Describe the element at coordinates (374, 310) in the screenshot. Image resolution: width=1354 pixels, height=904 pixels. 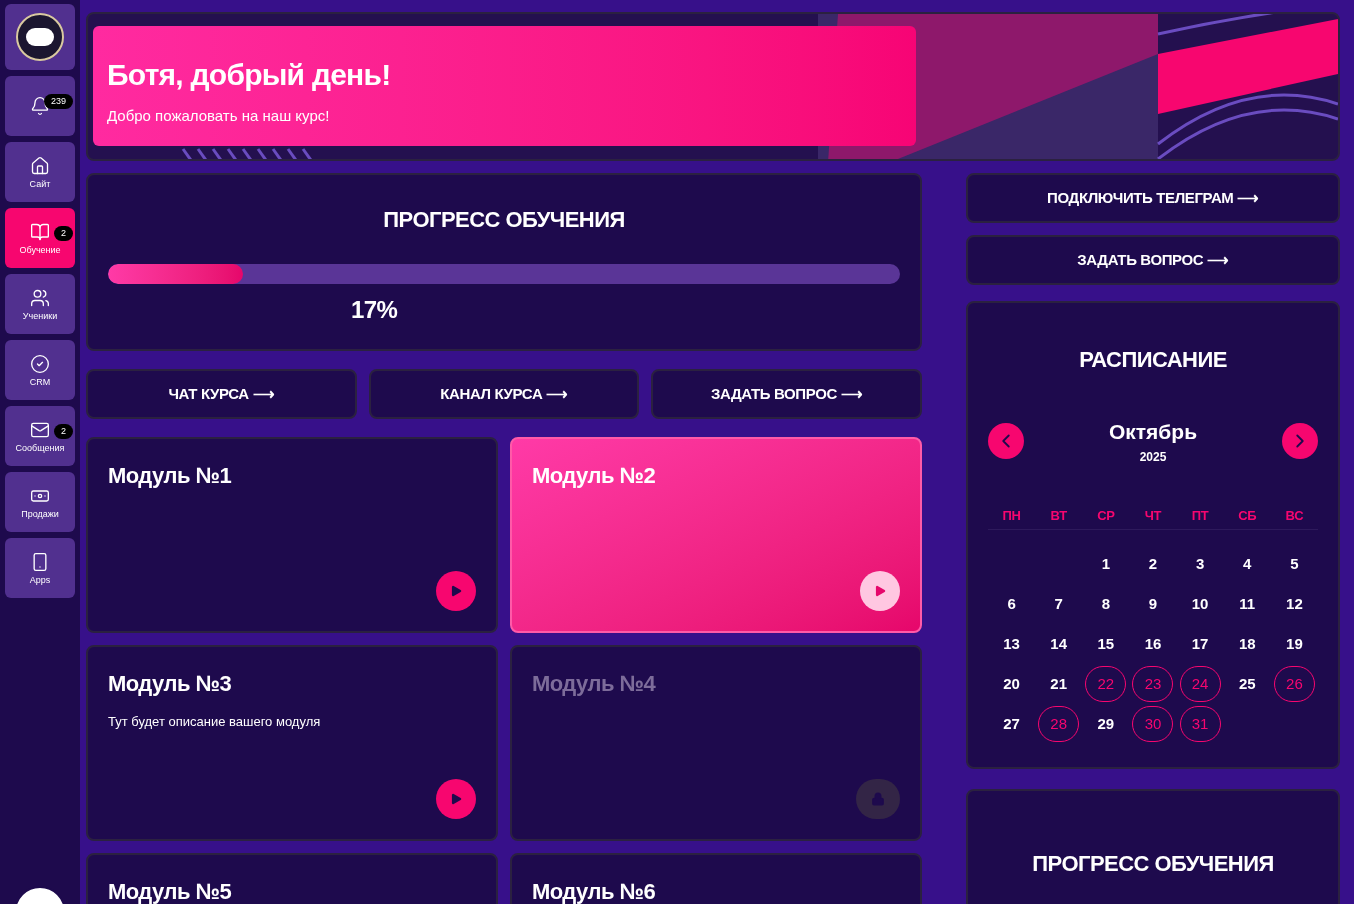
I see `progress-percent: 17%` at that location.